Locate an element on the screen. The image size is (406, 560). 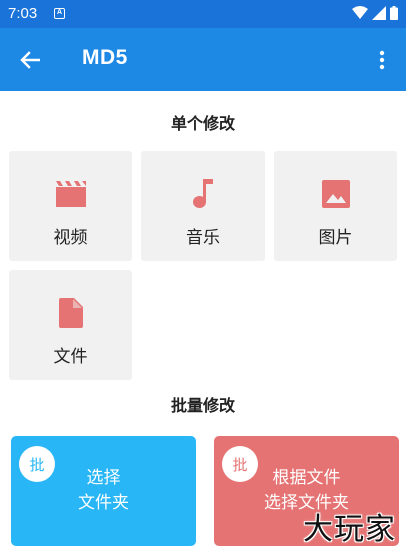
more-options-button is located at coordinates (382, 60).